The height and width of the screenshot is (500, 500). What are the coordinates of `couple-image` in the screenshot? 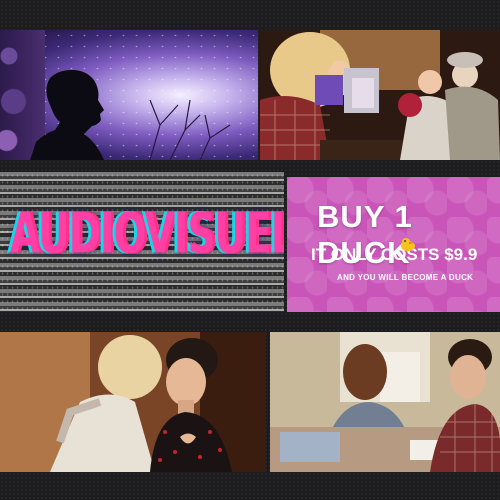 It's located at (133, 402).